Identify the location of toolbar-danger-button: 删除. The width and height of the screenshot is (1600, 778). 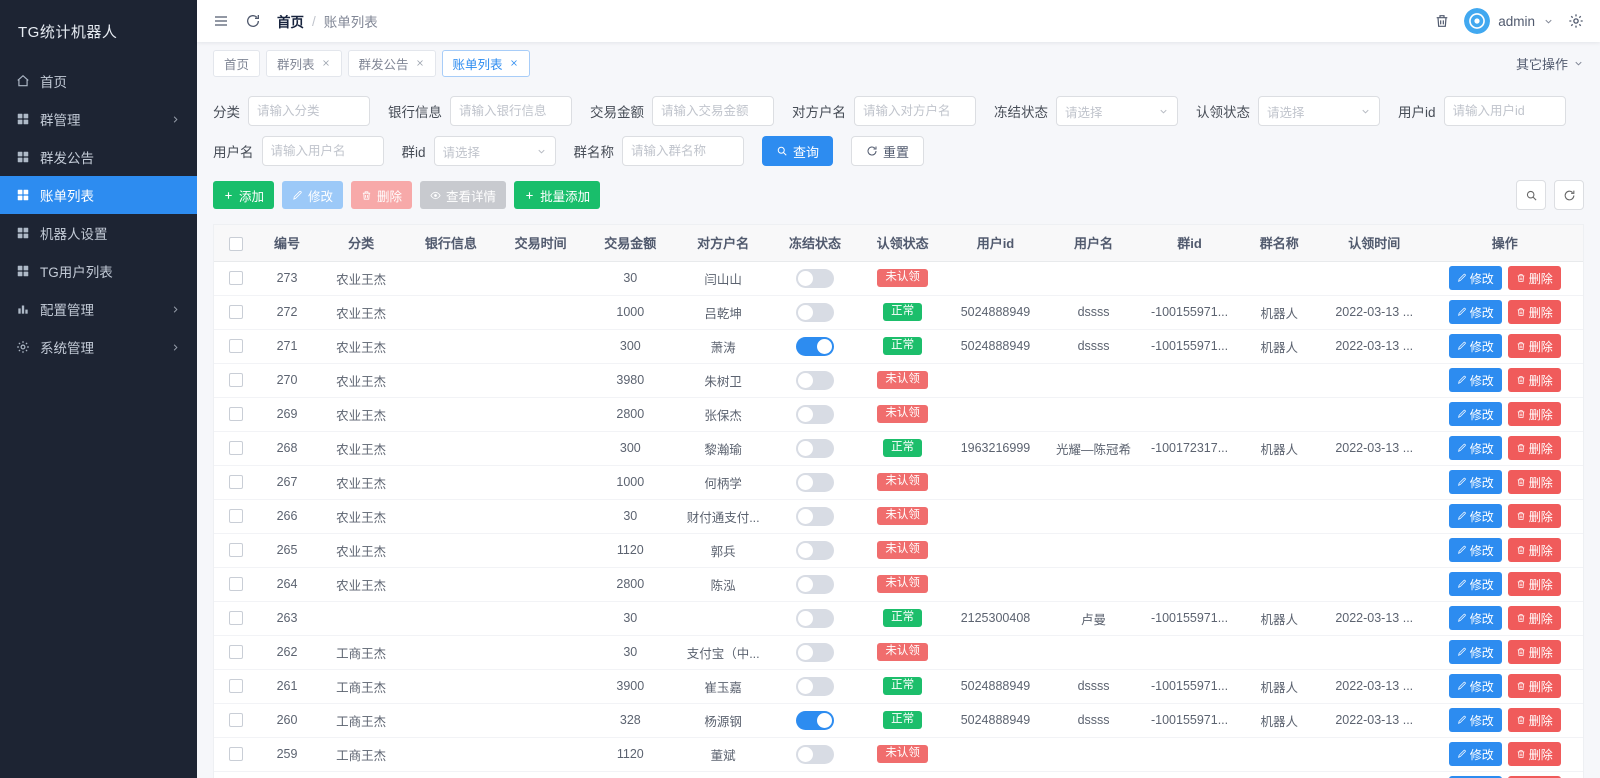
(382, 195).